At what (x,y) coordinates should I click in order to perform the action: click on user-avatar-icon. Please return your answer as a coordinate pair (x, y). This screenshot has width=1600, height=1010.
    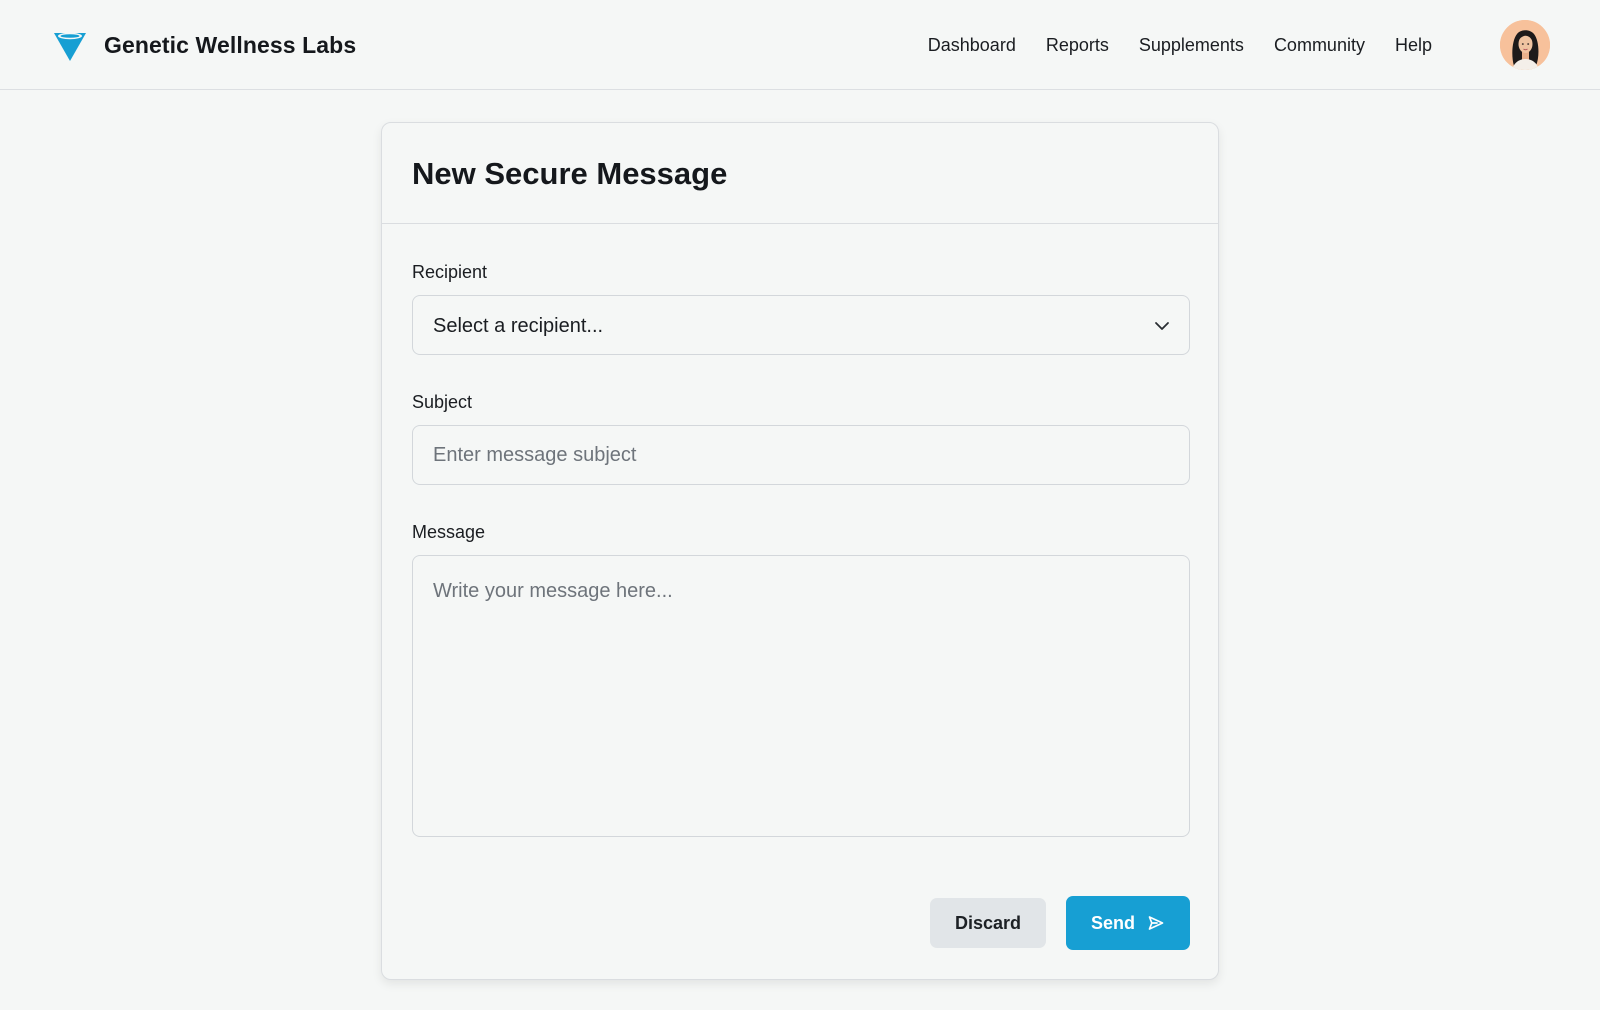
    Looking at the image, I should click on (1525, 45).